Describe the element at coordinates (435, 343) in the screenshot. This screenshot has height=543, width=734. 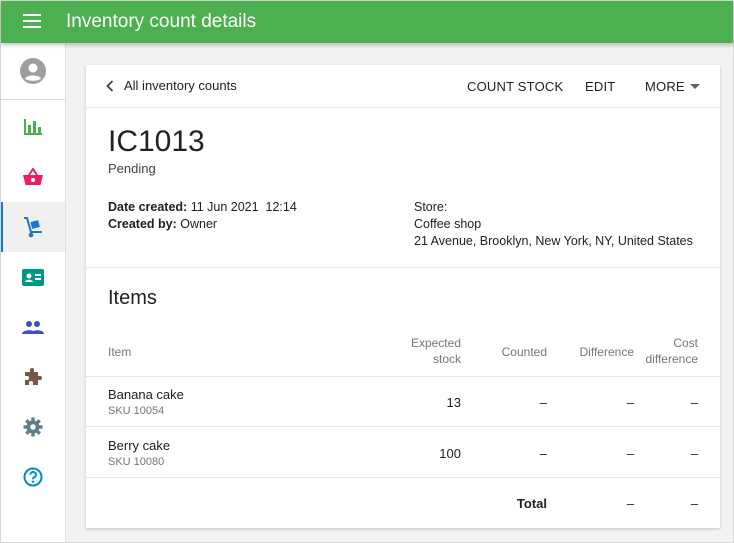
I see `column-header-expected-line1: Expected` at that location.